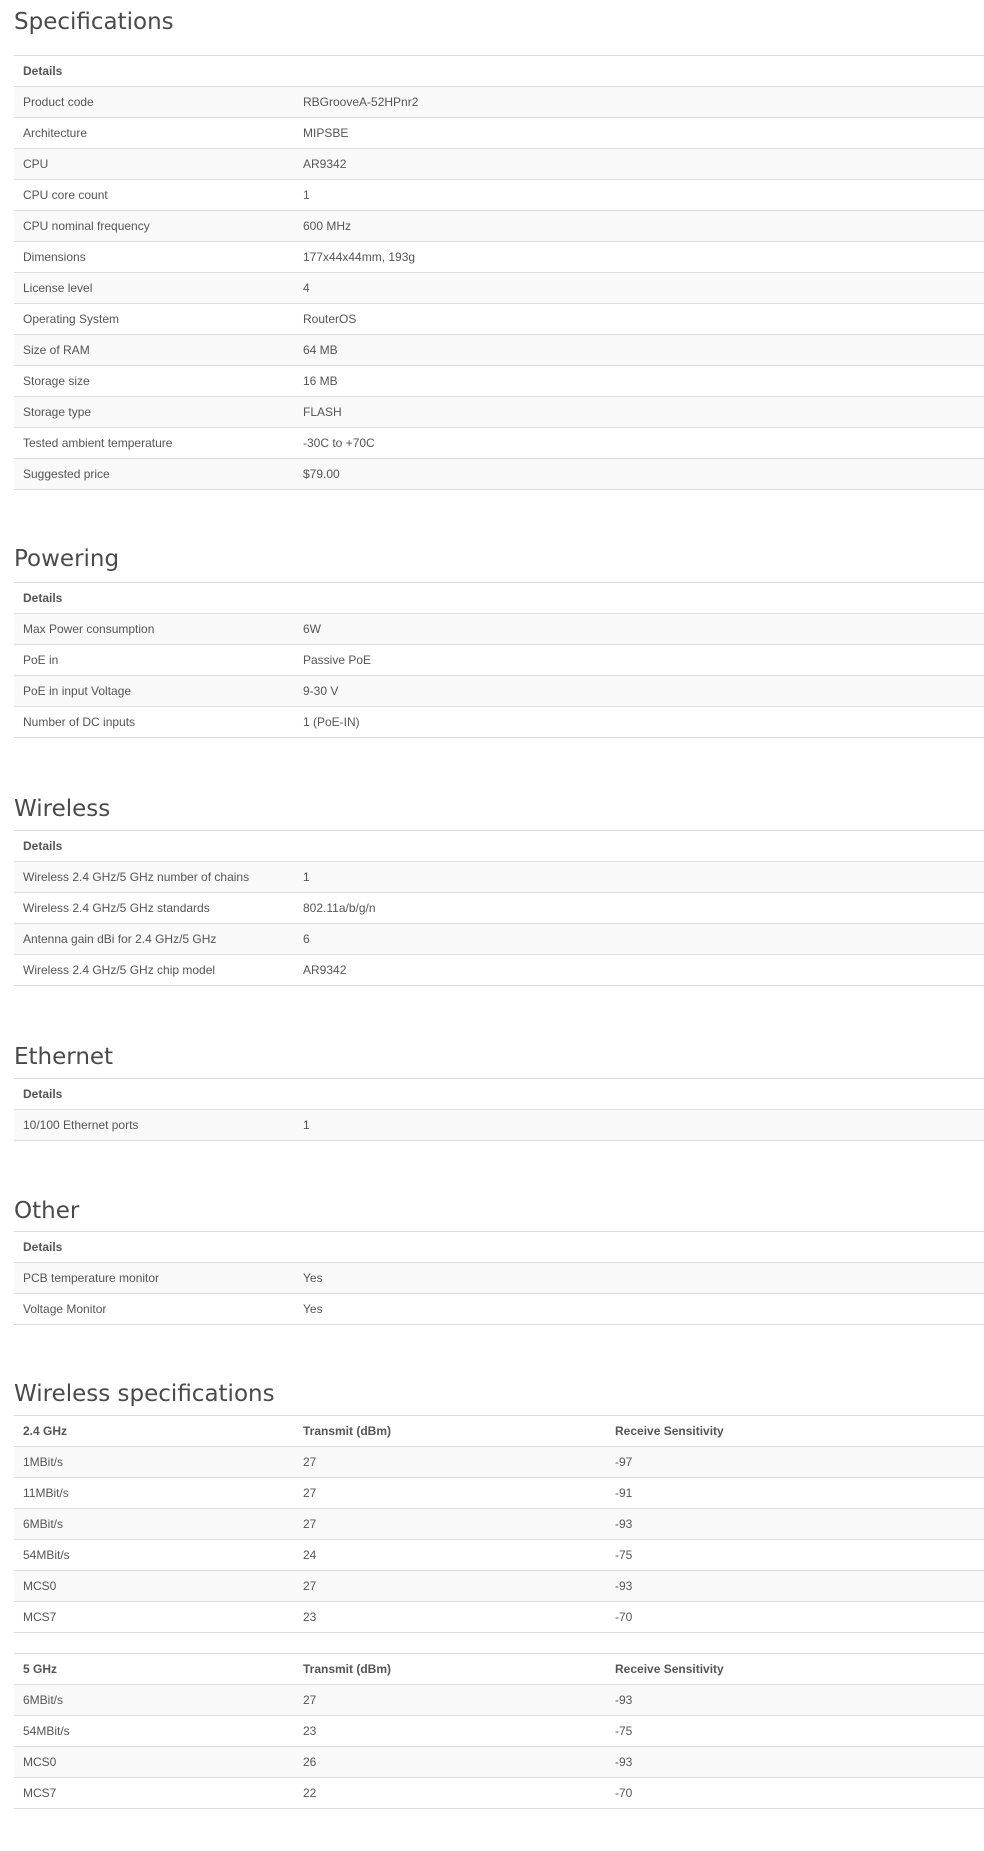  I want to click on section-title-specifications: Specifications, so click(94, 22).